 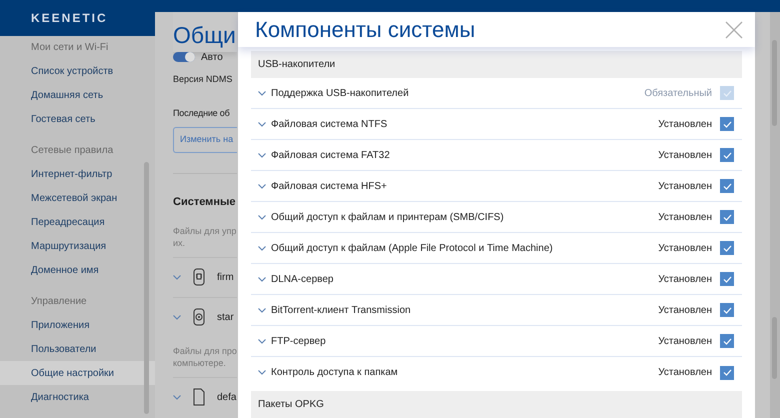 I want to click on component-name: Общий доступ к файлам (Apple File Protocol и Time Machine), so click(x=412, y=249).